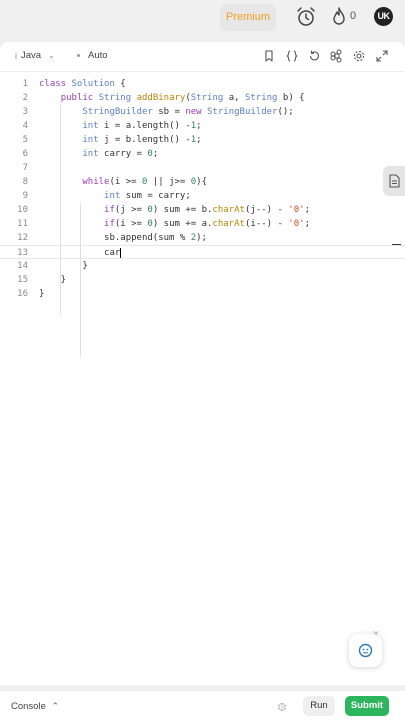  What do you see at coordinates (25, 126) in the screenshot?
I see `line-number: 4` at bounding box center [25, 126].